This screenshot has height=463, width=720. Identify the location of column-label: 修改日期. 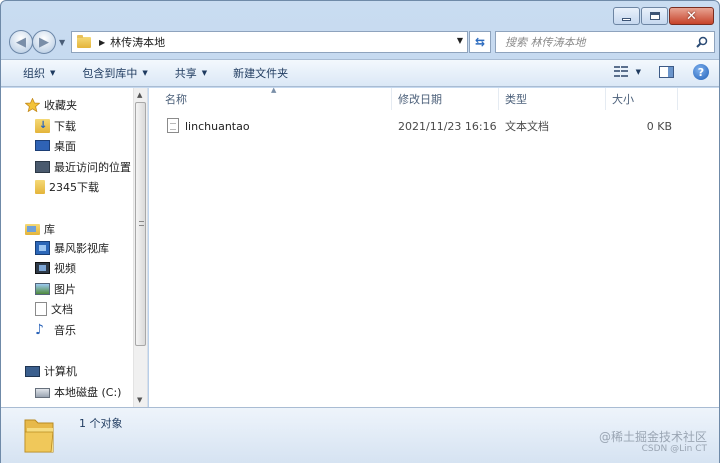
(420, 99).